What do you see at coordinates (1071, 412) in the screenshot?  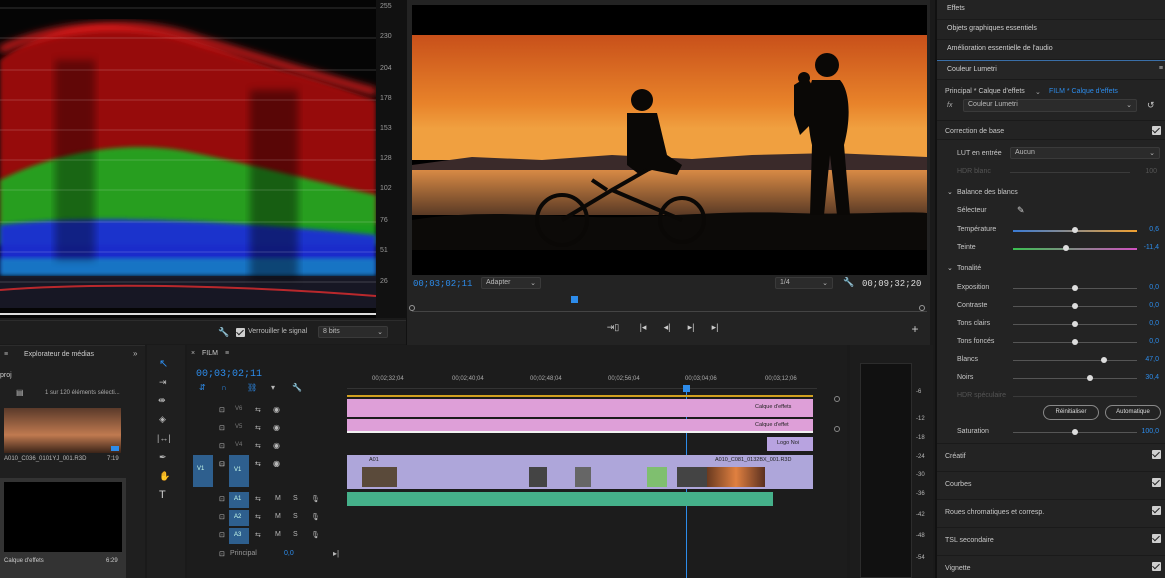 I see `reset-button: Réinitialiser` at bounding box center [1071, 412].